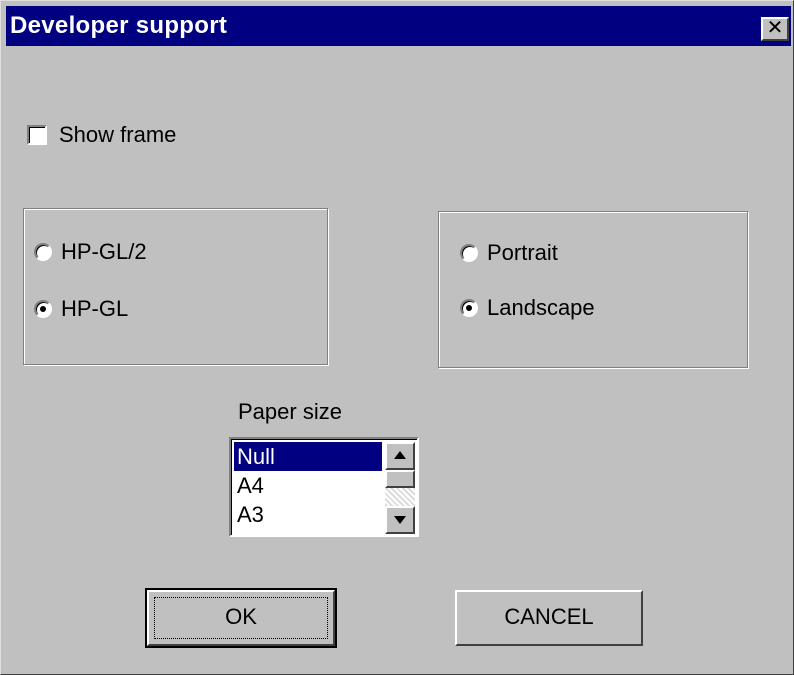  What do you see at coordinates (37, 135) in the screenshot?
I see `show-frame-checkbox` at bounding box center [37, 135].